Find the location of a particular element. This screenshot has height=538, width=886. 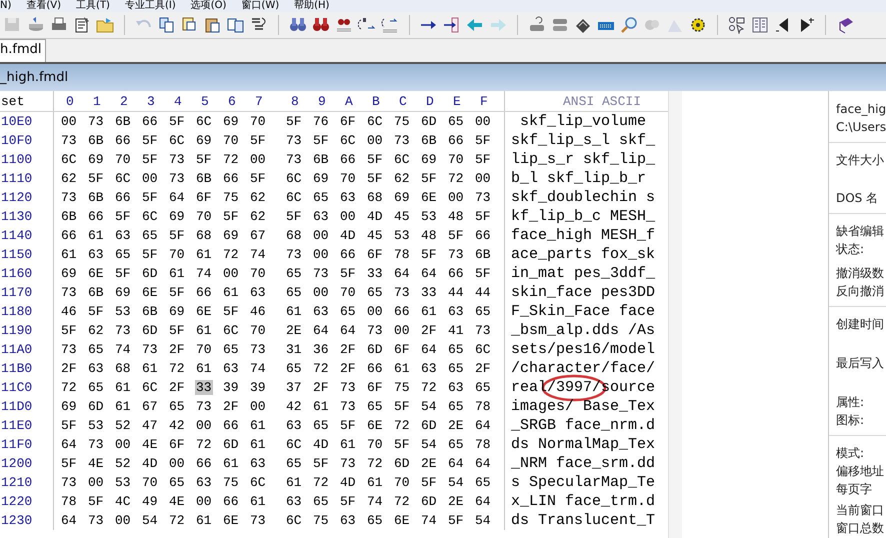

menu-item: 专业工具(I) is located at coordinates (157, 6).